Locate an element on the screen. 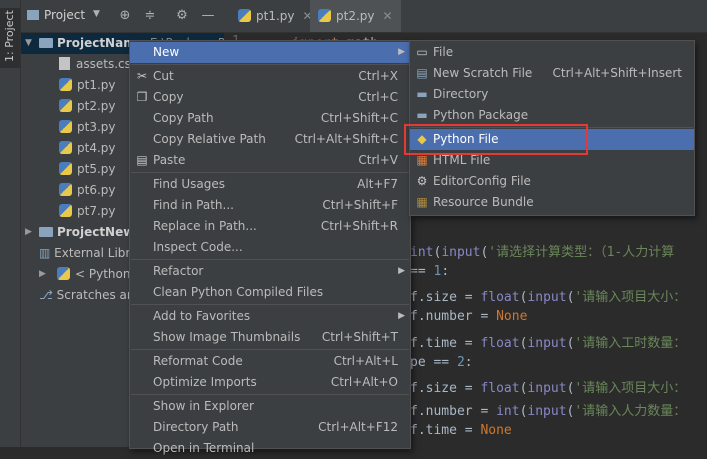  menu-item-add-to-favorites: Add to Favorites ▶ is located at coordinates (270, 316).